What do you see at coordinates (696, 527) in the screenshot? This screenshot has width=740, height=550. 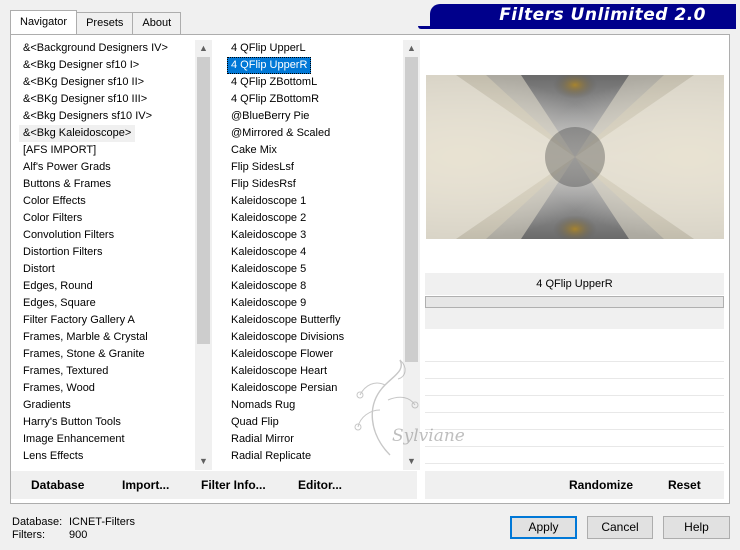 I see `help-button: Help` at bounding box center [696, 527].